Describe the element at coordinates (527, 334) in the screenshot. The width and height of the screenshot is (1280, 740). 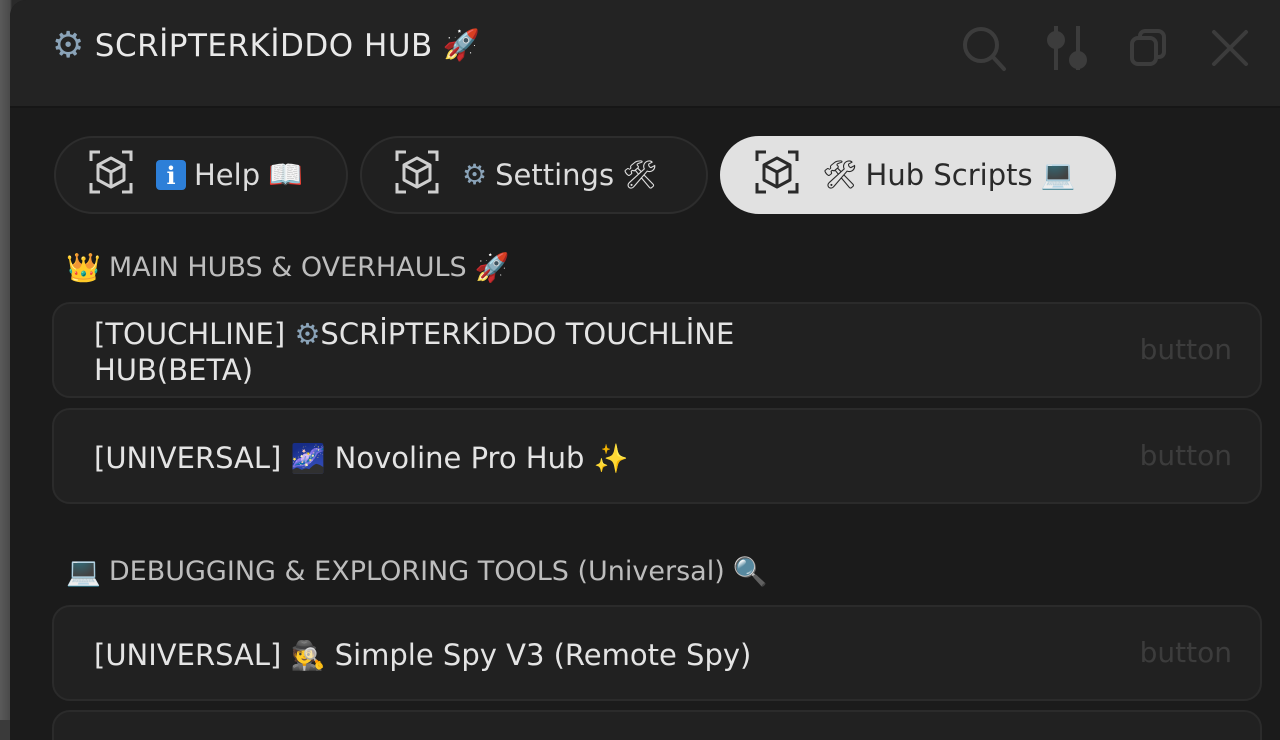
I see `row-title: SCRİPTERKİDDO TOUCHLİNE` at that location.